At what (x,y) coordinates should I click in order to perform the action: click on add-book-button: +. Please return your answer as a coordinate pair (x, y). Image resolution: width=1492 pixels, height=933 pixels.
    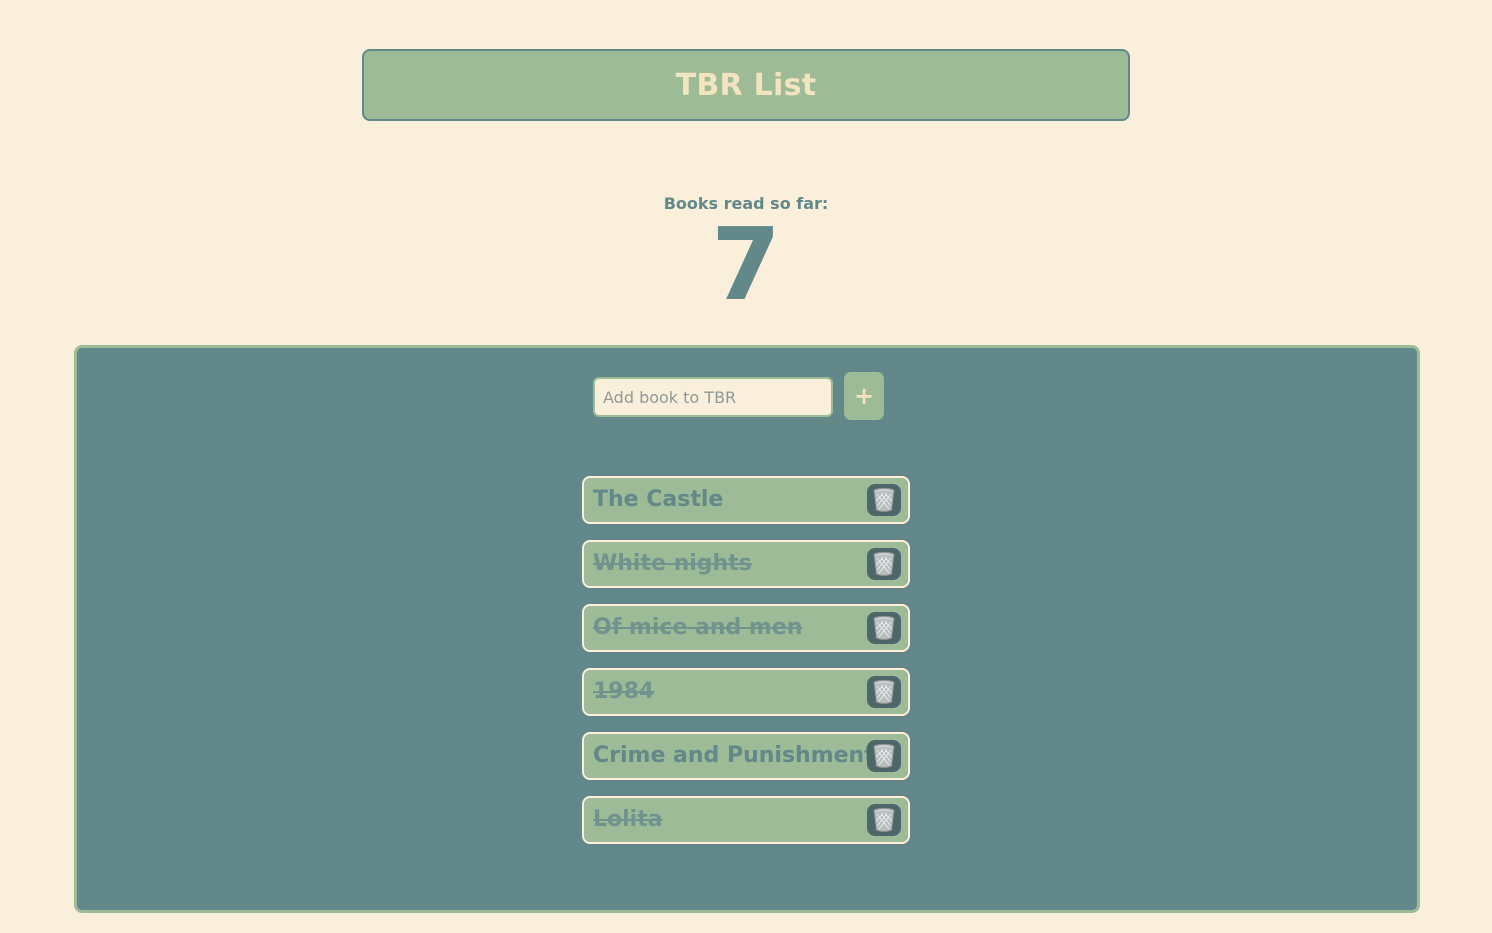
    Looking at the image, I should click on (864, 396).